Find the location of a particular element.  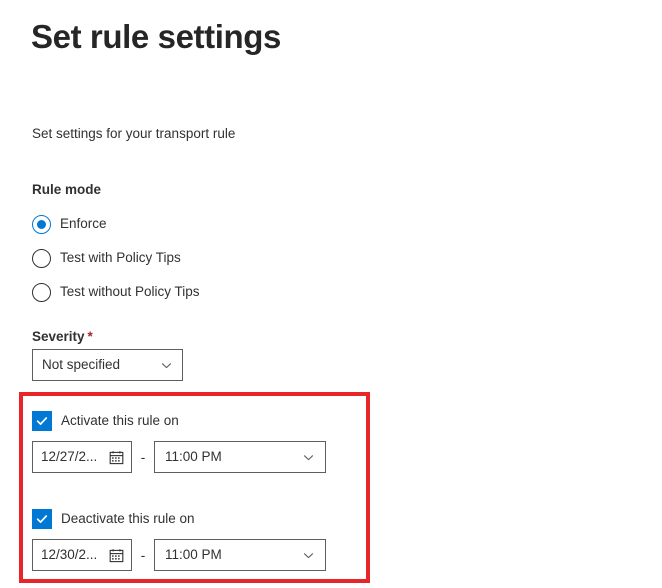

severity-label-text: Severity is located at coordinates (58, 336).